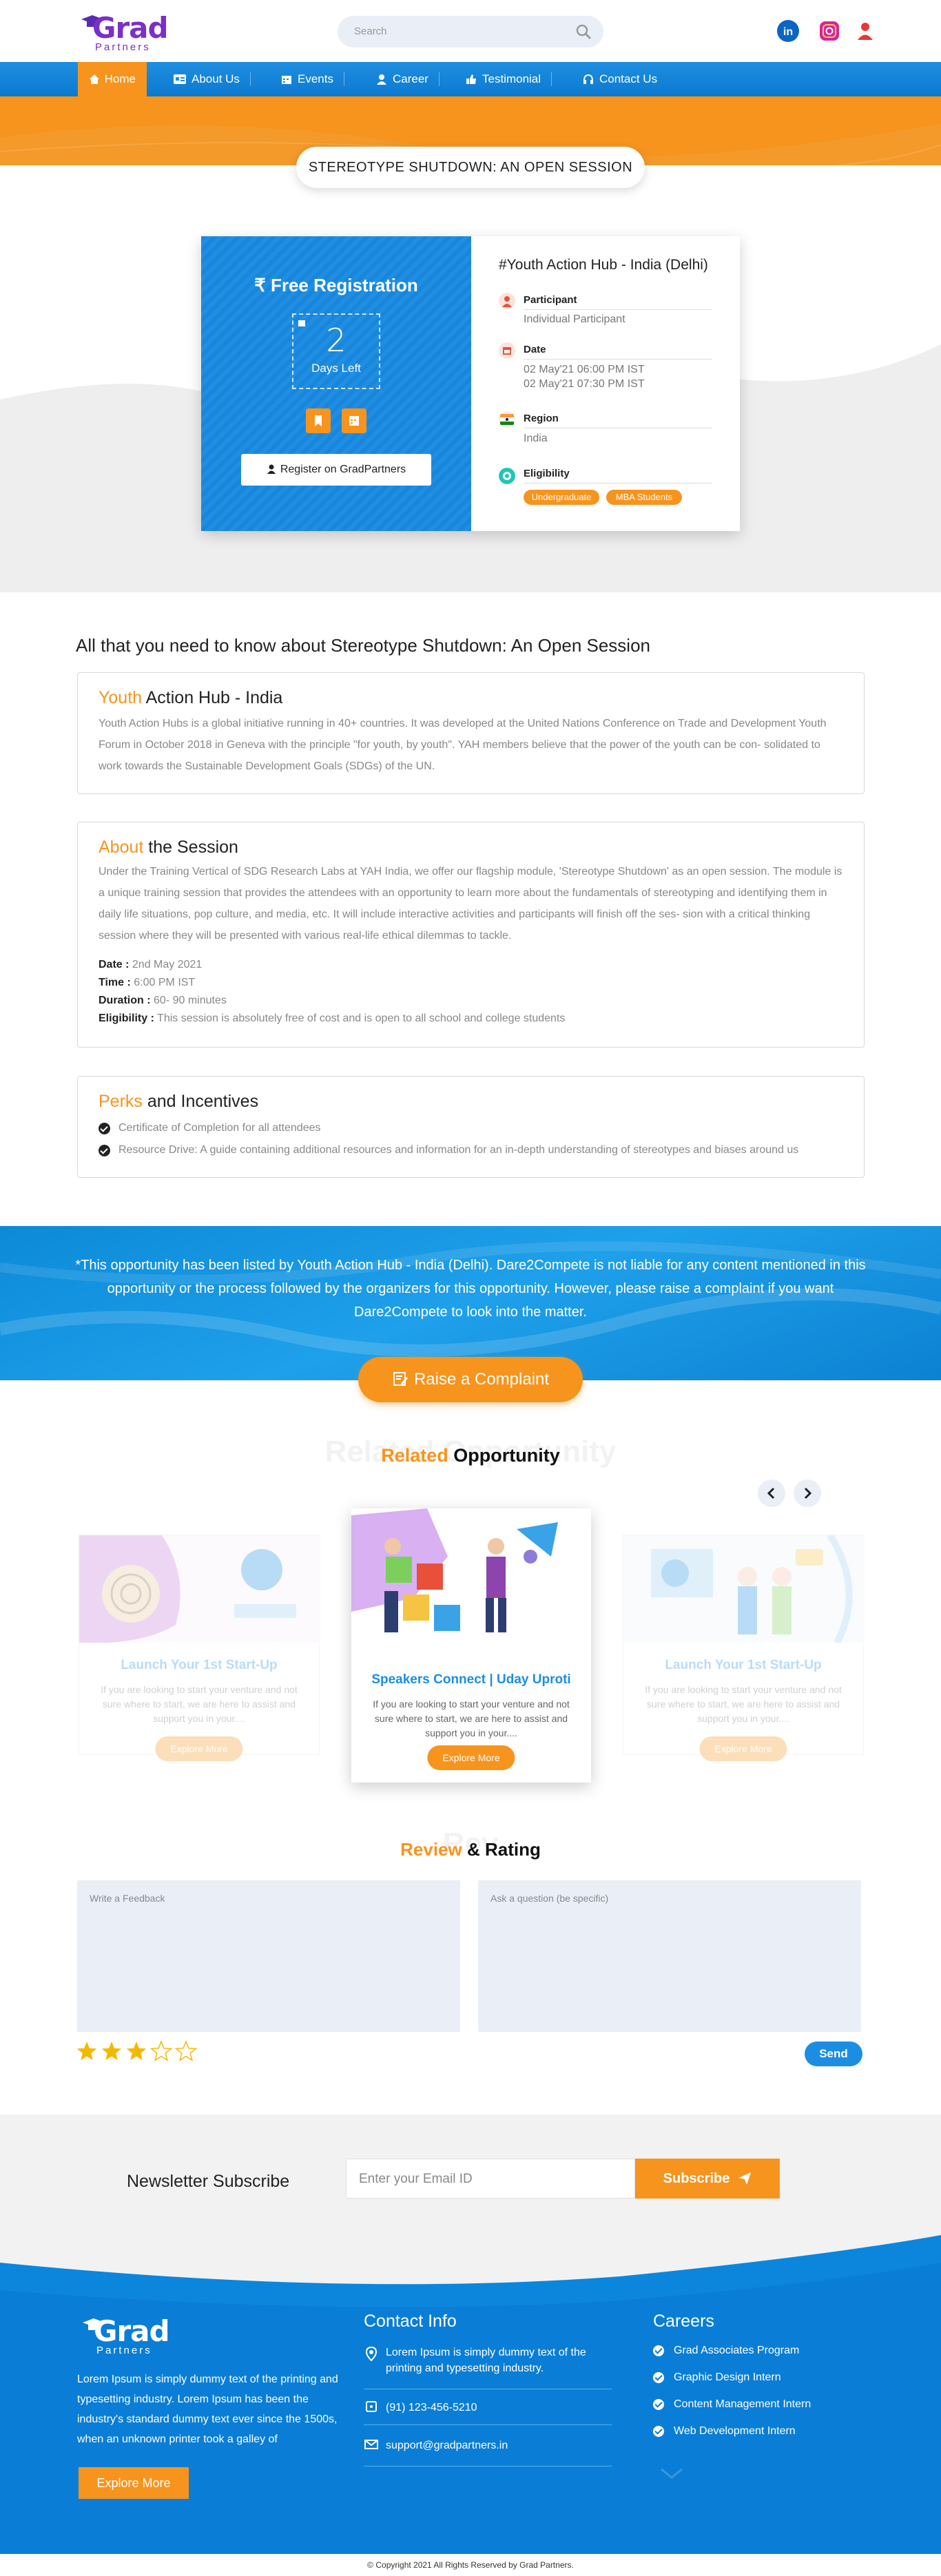 Image resolution: width=941 pixels, height=2576 pixels. Describe the element at coordinates (504, 1455) in the screenshot. I see `heading-rest: Opportunity` at that location.